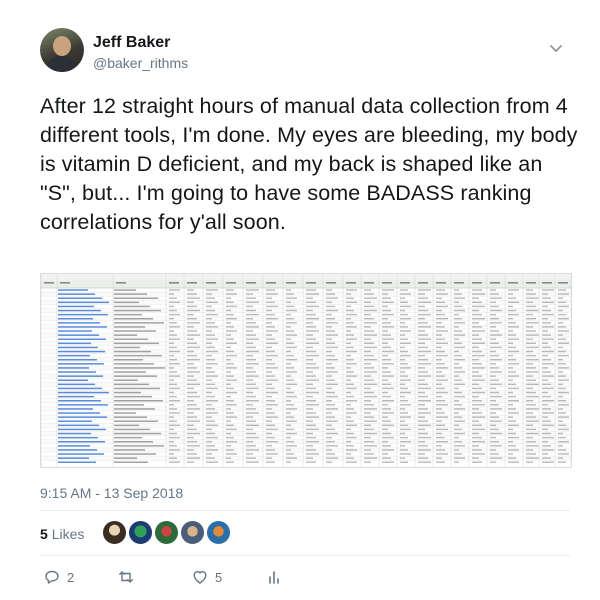 Image resolution: width=600 pixels, height=600 pixels. I want to click on analytics-icon, so click(274, 577).